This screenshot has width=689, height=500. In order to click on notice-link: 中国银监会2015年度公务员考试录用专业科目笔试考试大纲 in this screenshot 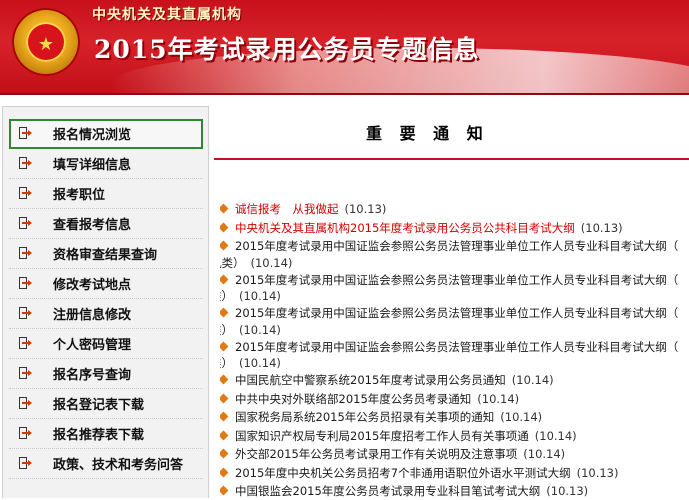, I will do `click(387, 491)`.